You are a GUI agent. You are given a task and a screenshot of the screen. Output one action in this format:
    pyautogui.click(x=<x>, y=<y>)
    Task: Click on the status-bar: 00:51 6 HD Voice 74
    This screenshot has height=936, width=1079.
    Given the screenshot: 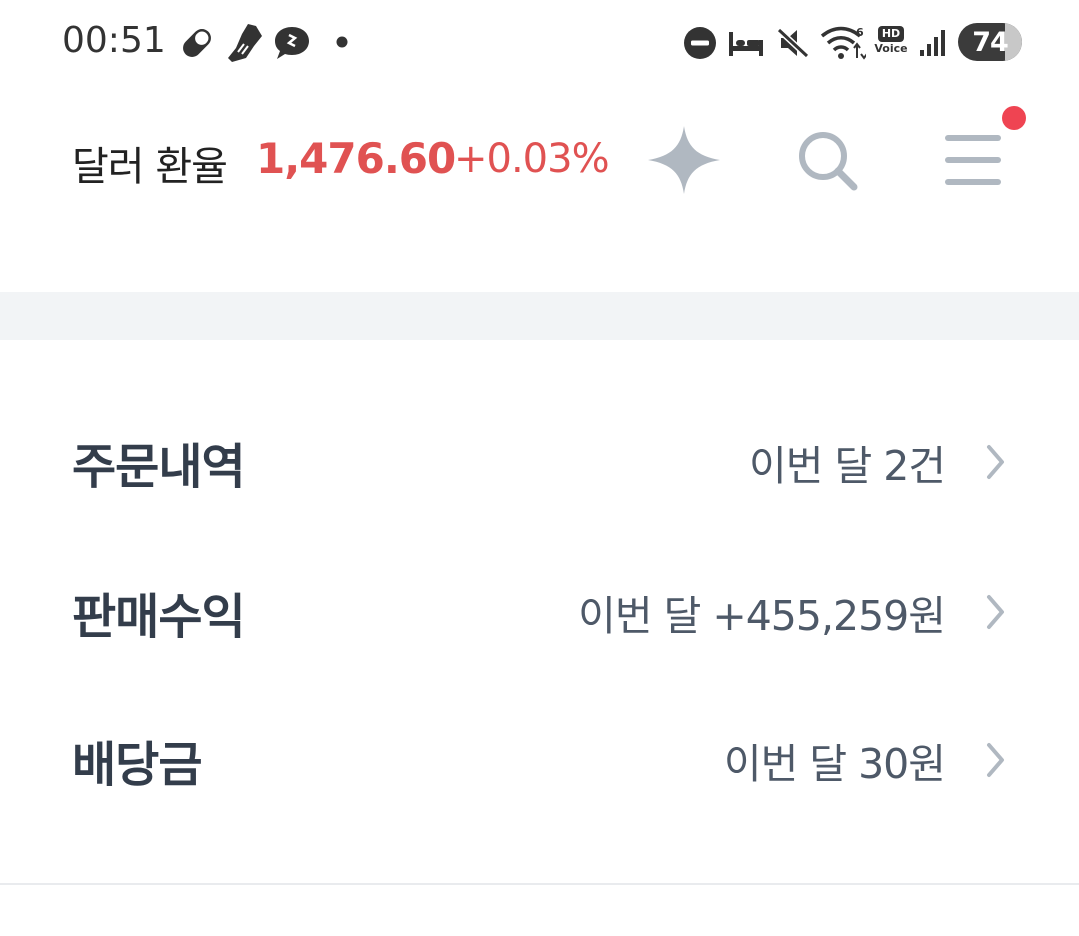 What is the action you would take?
    pyautogui.click(x=539, y=42)
    